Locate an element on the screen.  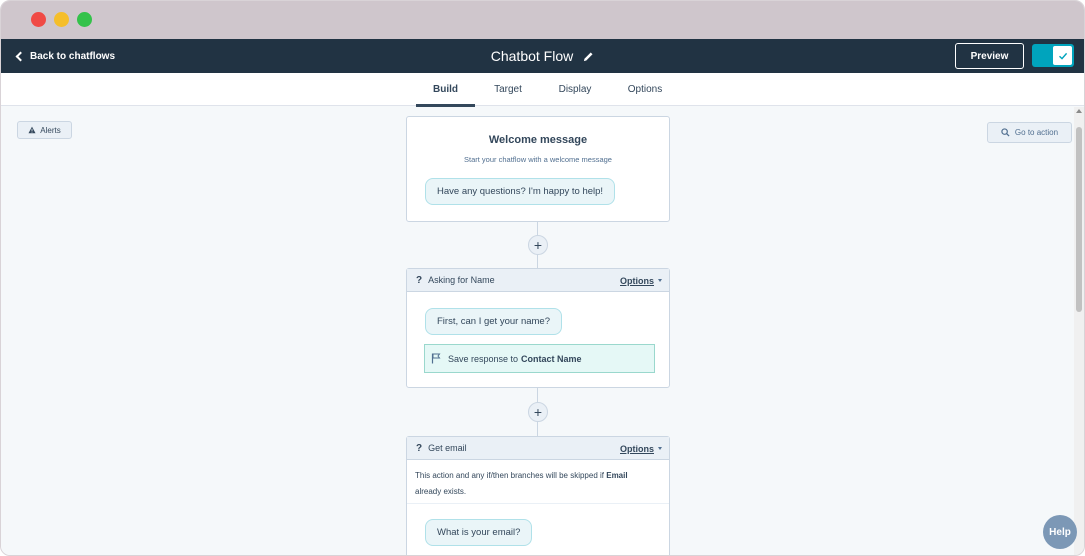
back-to-chatflows-link: Back to chatflows is located at coordinates (65, 56).